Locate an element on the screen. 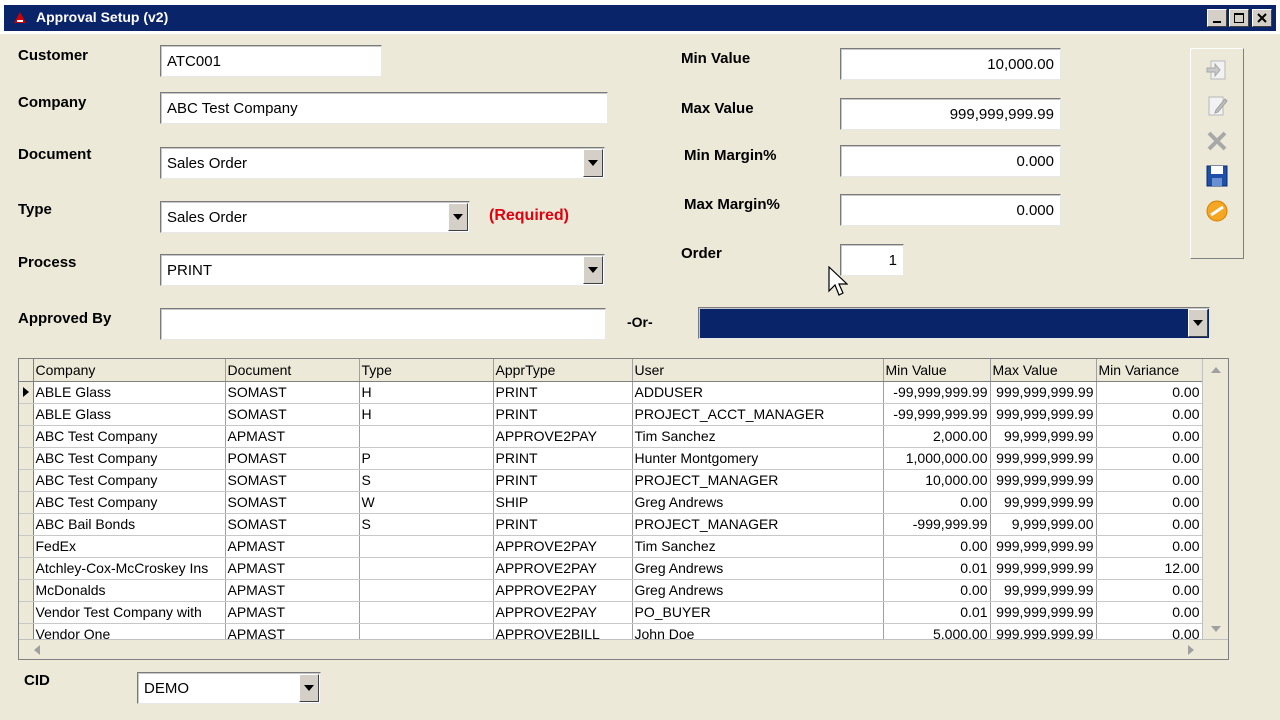  order-field: 1 is located at coordinates (872, 260).